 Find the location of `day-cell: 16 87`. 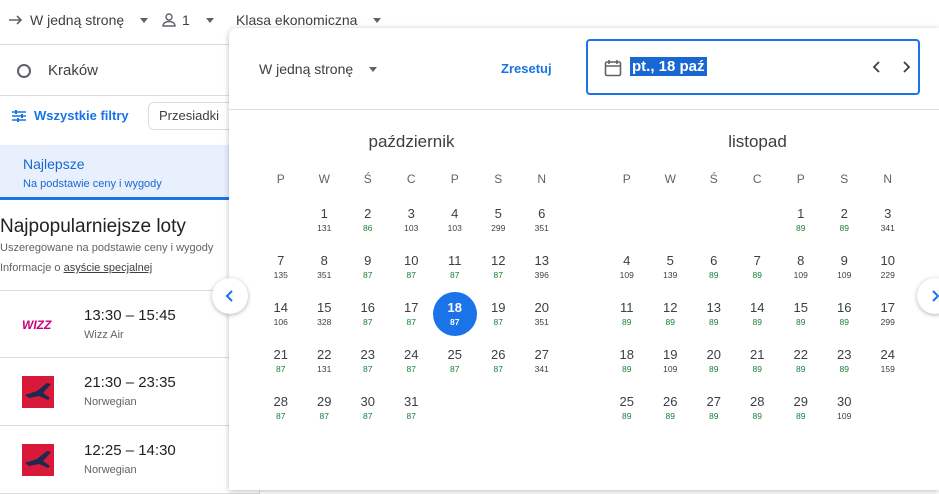

day-cell: 16 87 is located at coordinates (368, 316).